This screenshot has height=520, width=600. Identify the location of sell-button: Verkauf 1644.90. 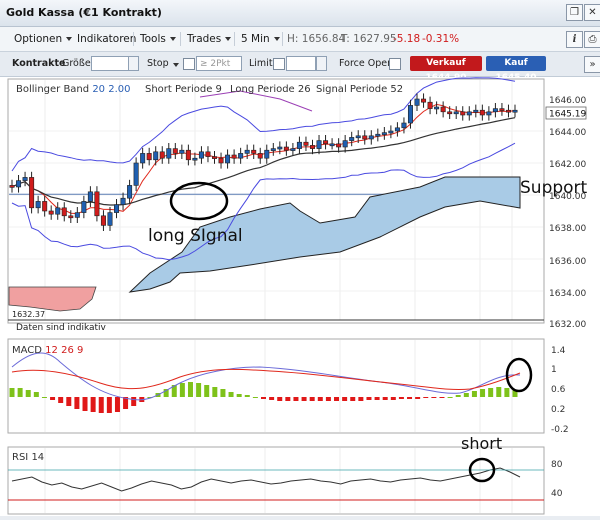
(446, 69).